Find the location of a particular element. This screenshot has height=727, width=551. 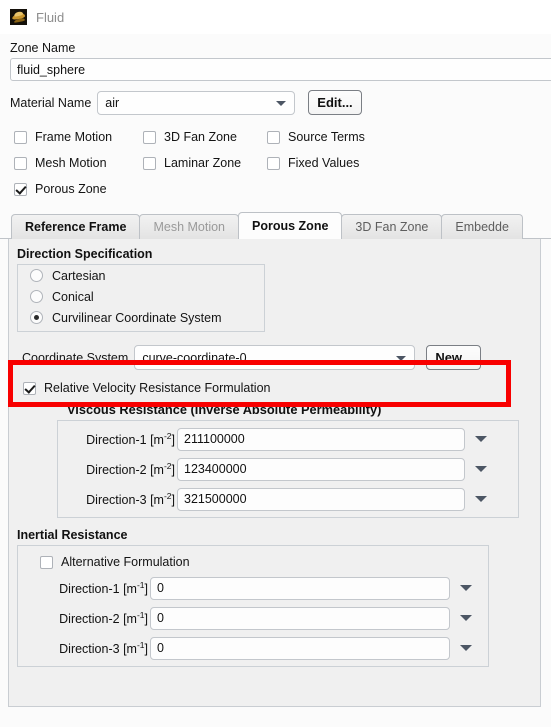

inertial-direction-1-row: Direction-1 [m-1] 0 is located at coordinates (253, 588).